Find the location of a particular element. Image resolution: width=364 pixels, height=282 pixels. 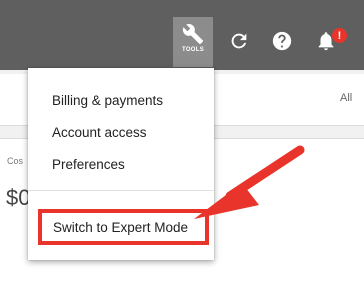

menu-item-billing: Billing & payments is located at coordinates (107, 100).